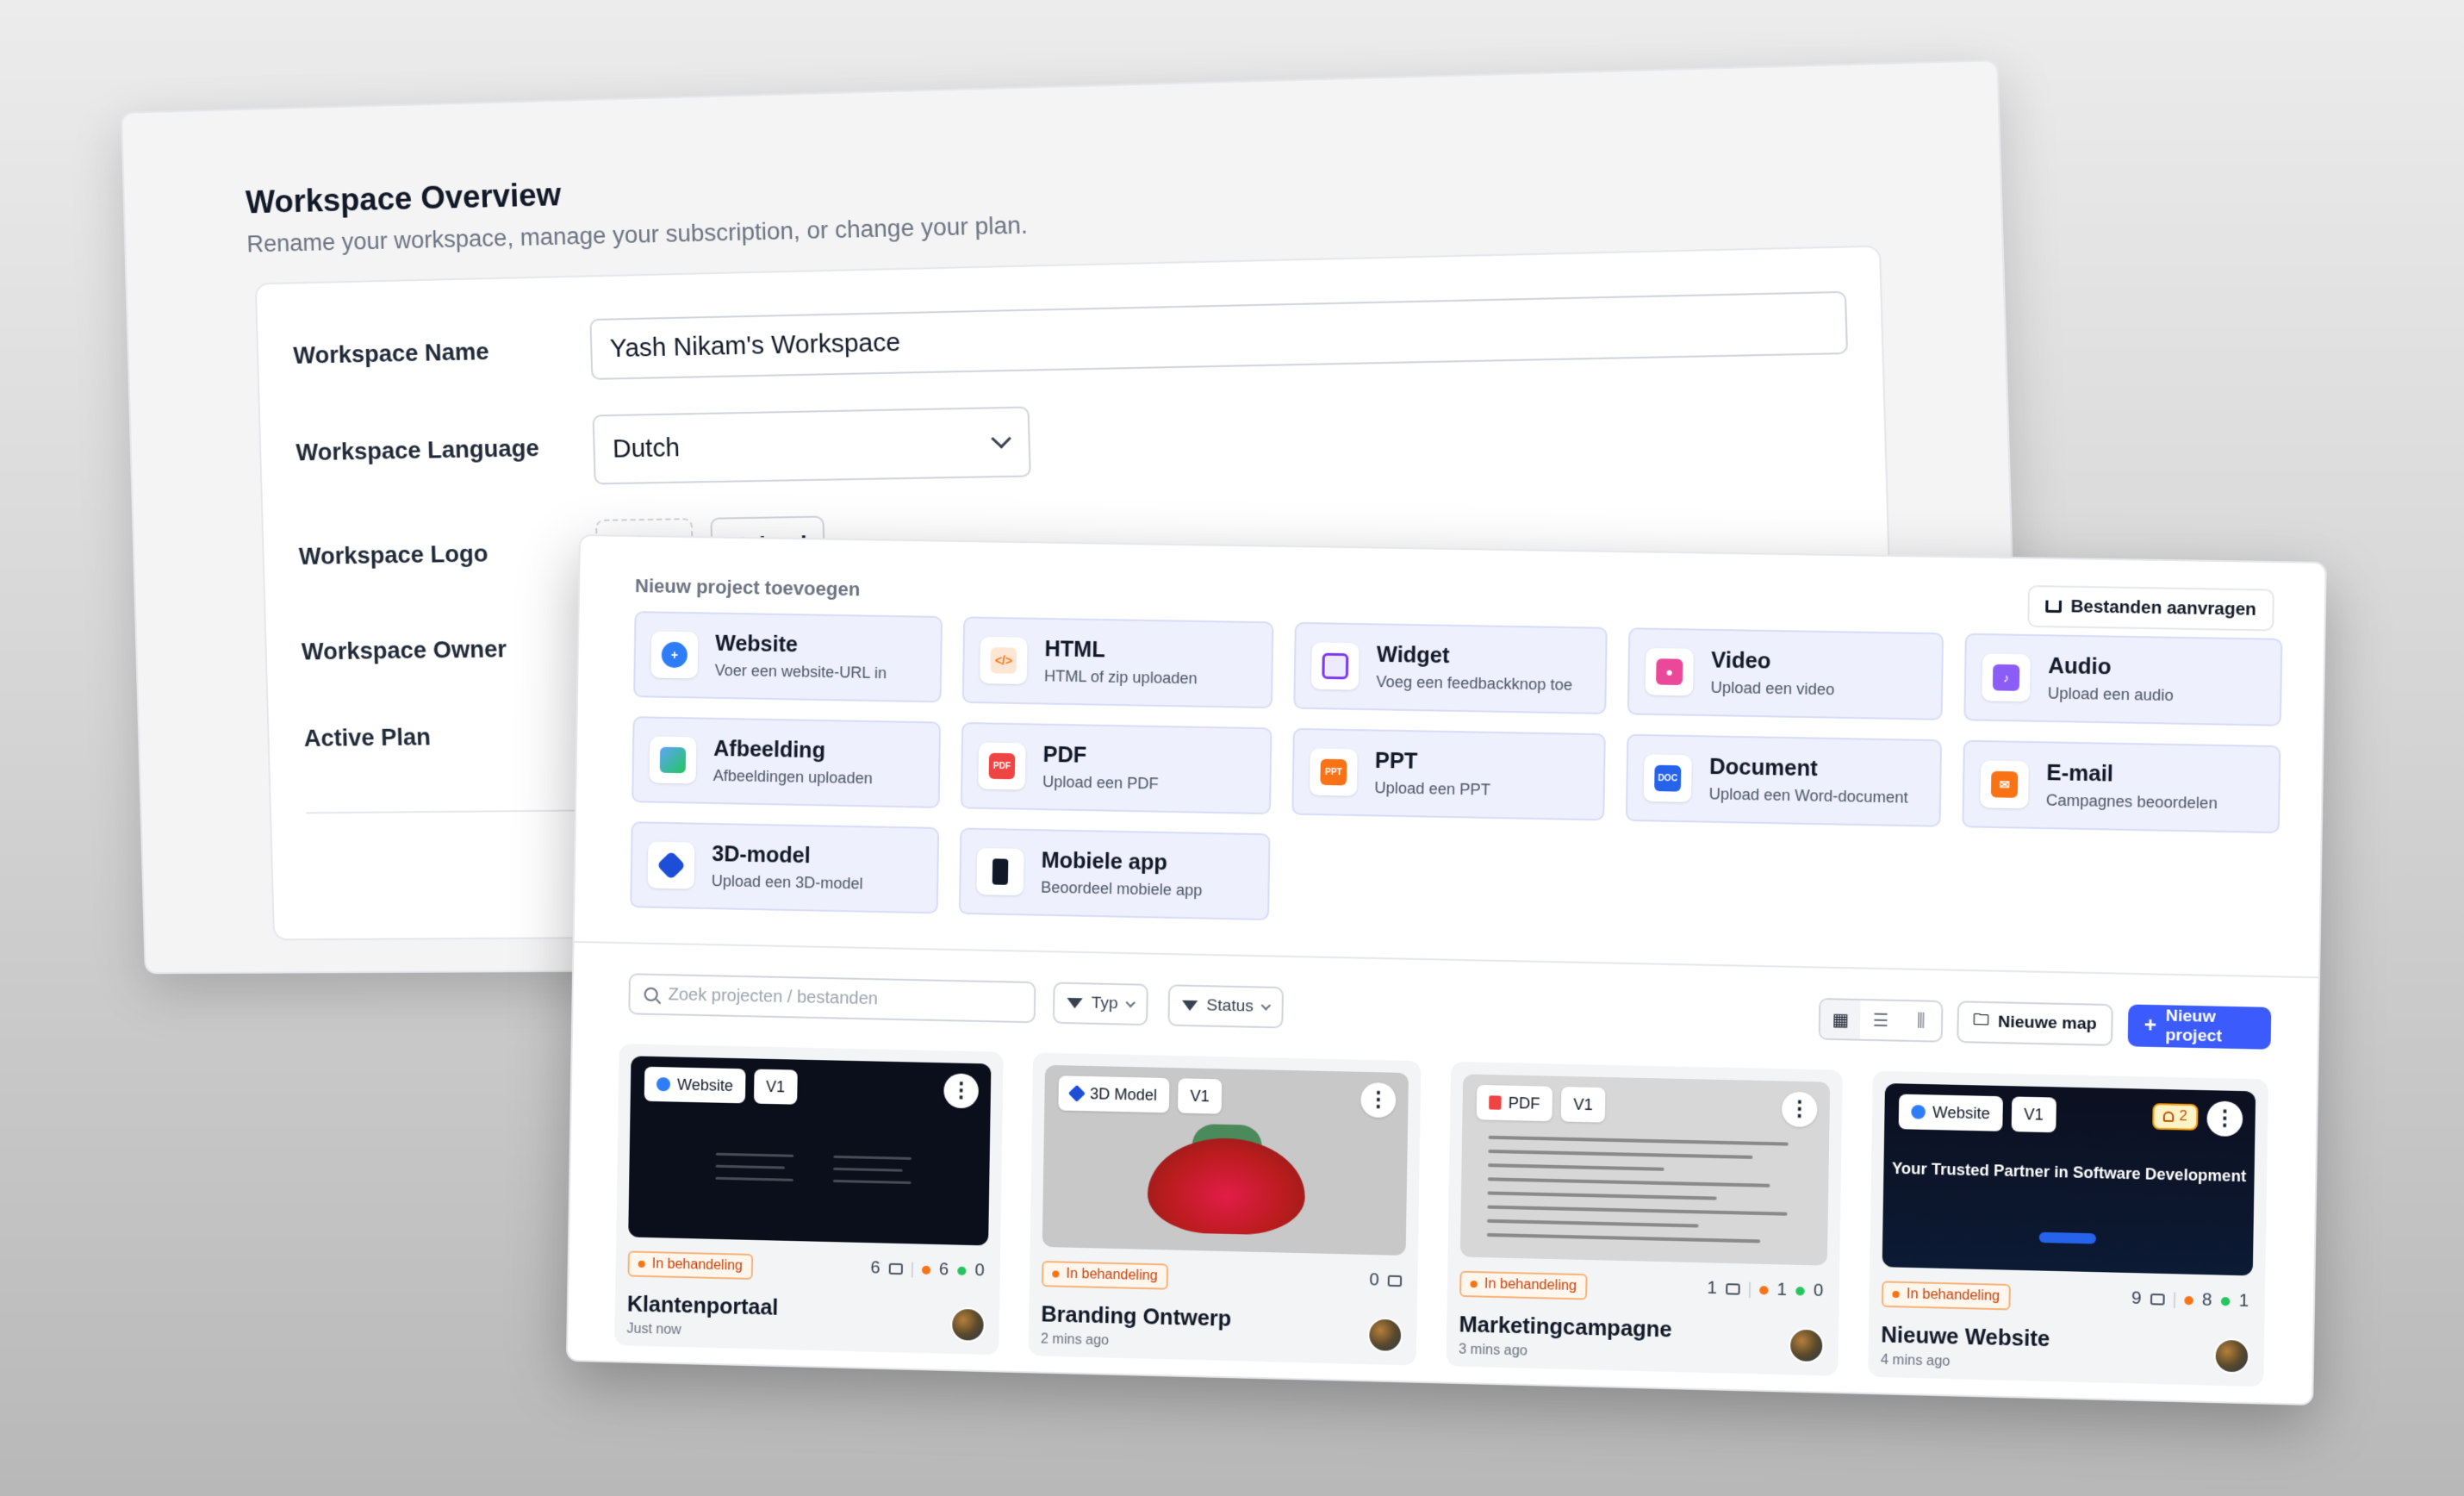  Describe the element at coordinates (1670, 671) in the screenshot. I see `video-icon: ●` at that location.